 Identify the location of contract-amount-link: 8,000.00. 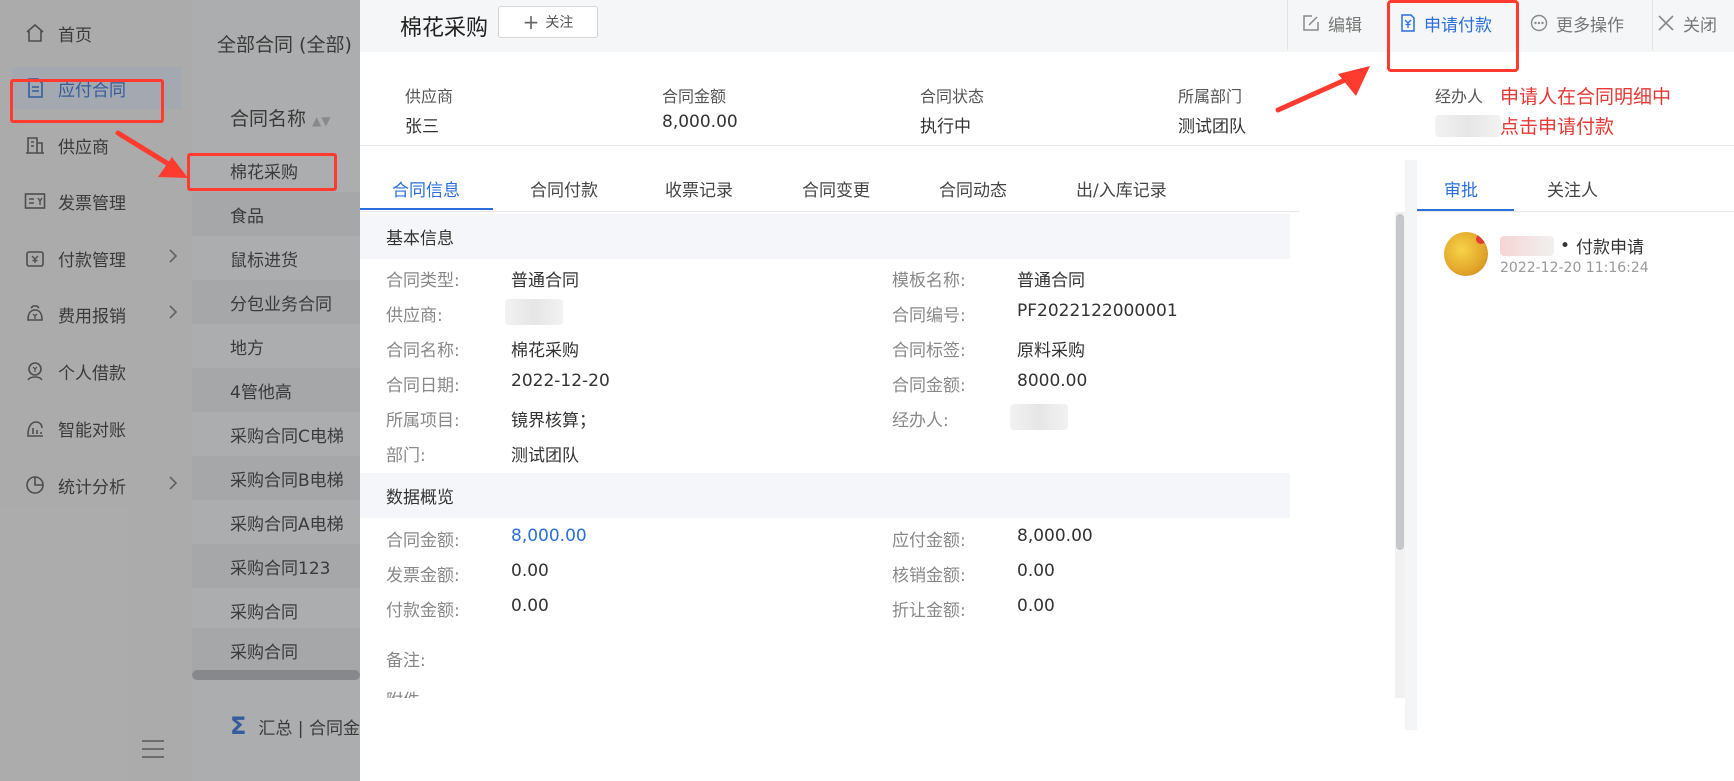
(549, 536).